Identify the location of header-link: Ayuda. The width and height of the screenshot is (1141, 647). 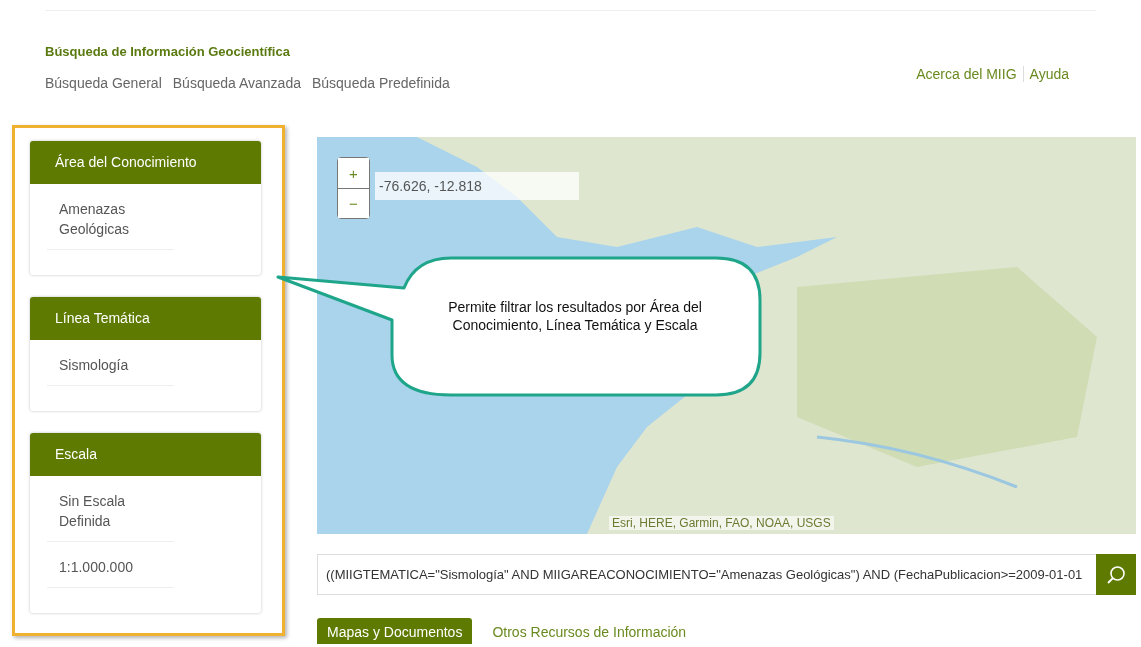
(1048, 74).